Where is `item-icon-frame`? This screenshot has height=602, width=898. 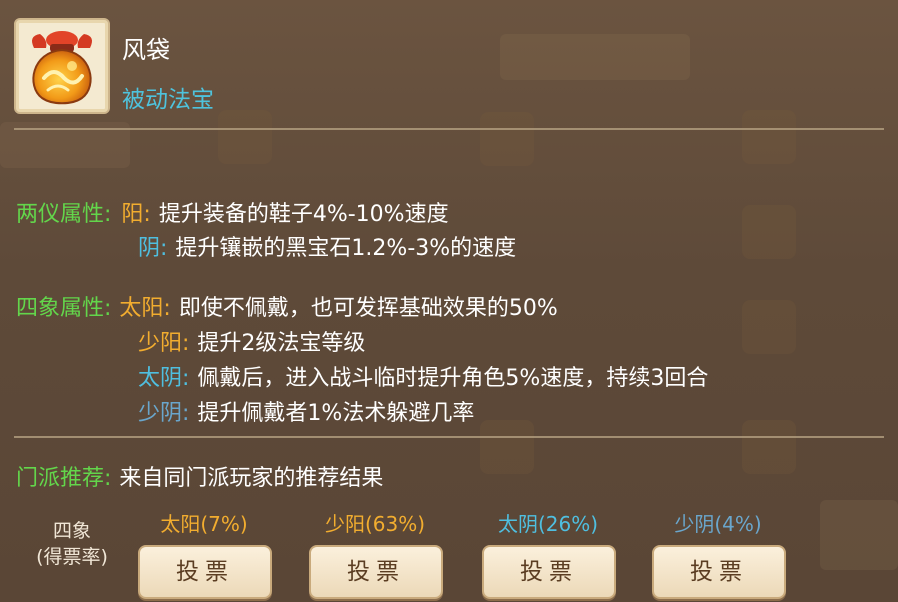
item-icon-frame is located at coordinates (62, 66).